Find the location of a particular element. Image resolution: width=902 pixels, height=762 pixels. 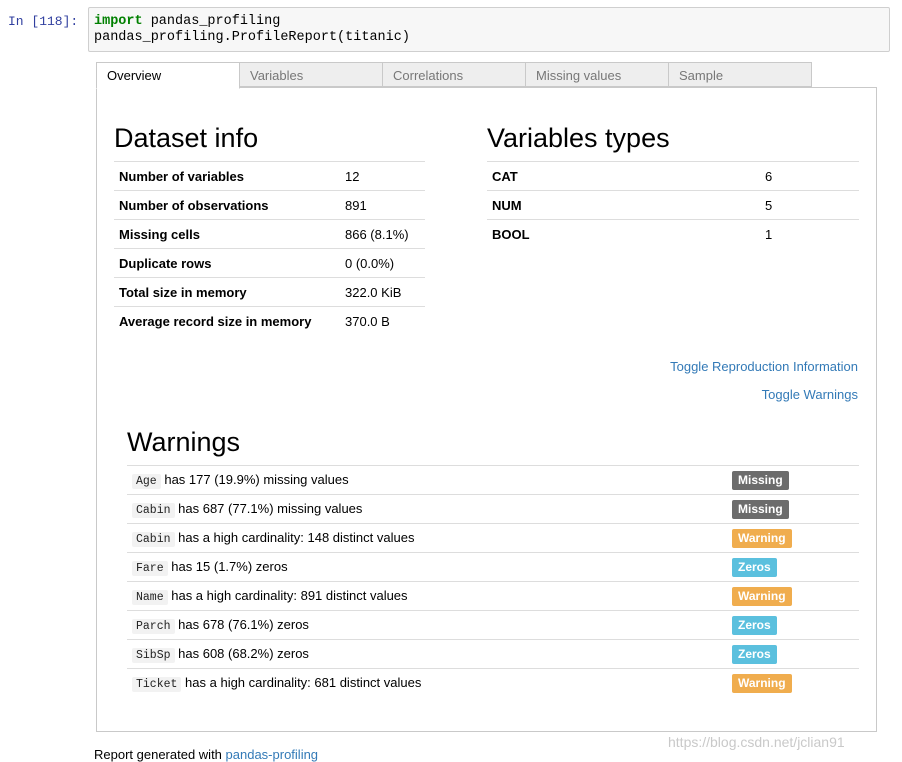

table-row: Parch has 678 (76.1%) zeros Zeros is located at coordinates (493, 625).